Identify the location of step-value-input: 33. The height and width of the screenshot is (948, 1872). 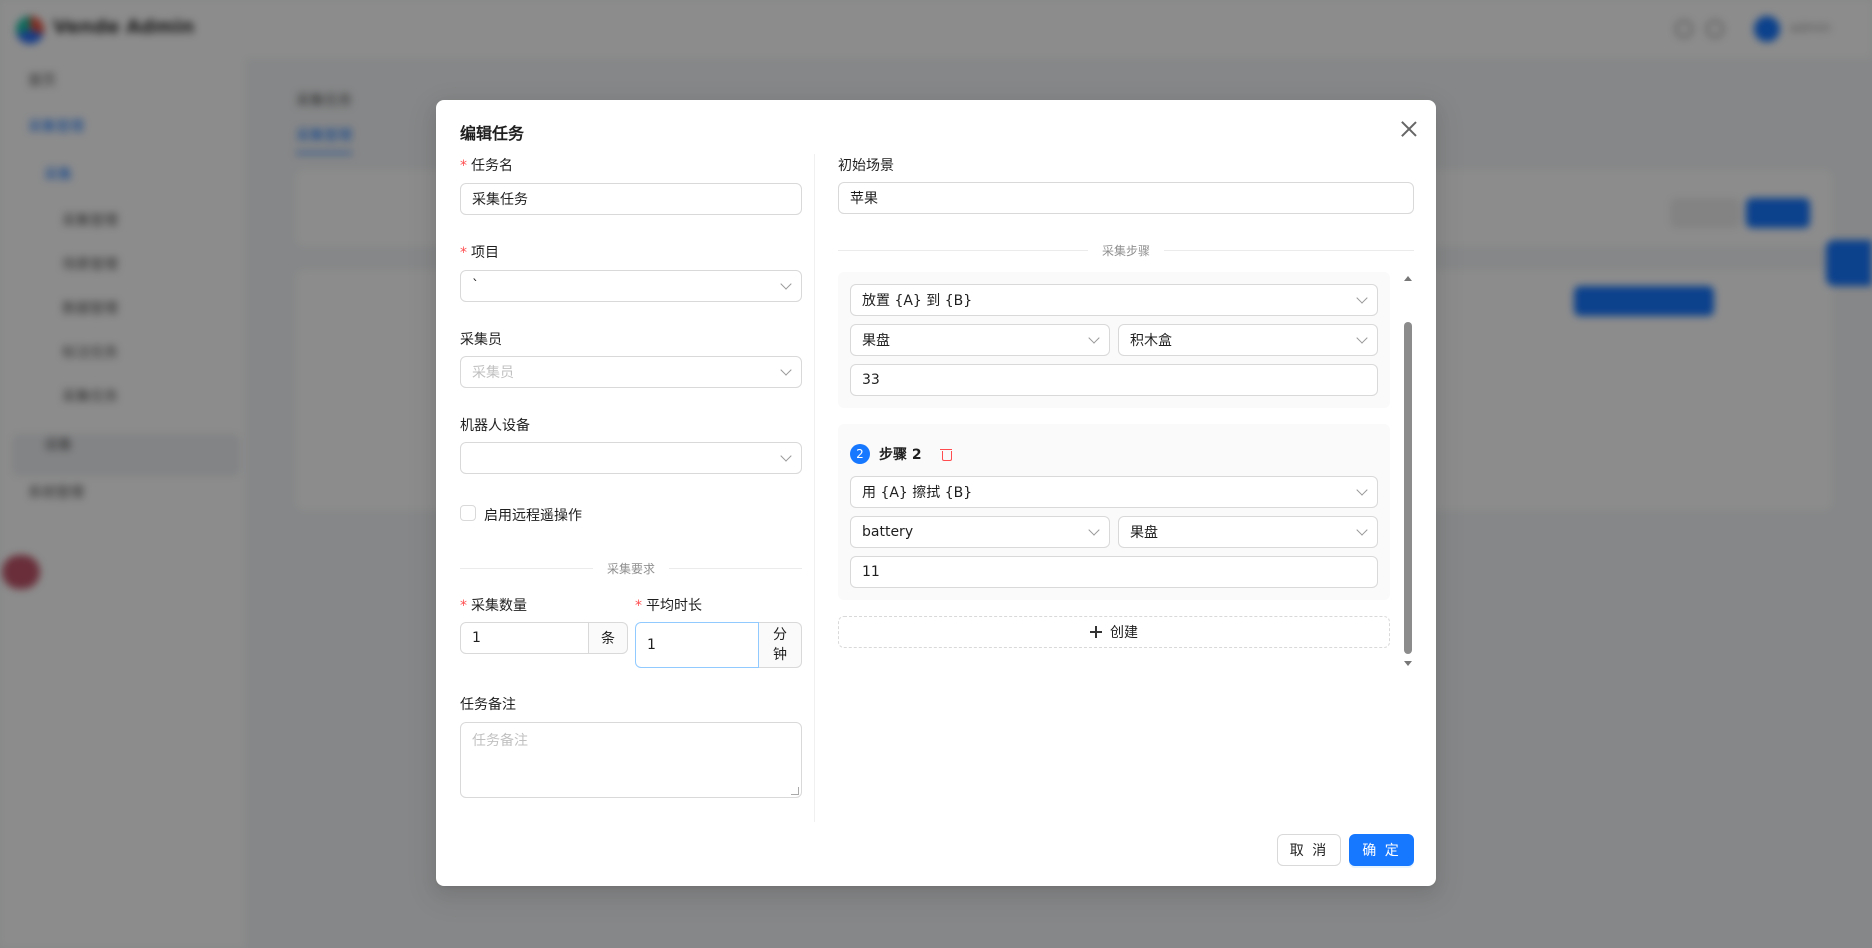
(1114, 380).